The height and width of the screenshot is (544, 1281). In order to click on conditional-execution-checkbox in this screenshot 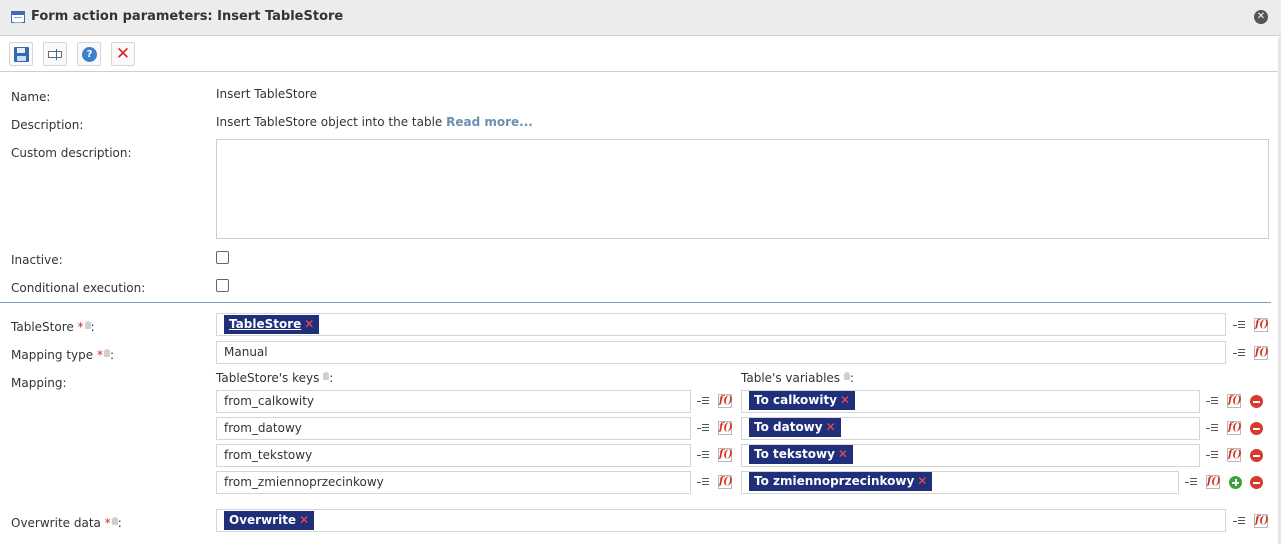, I will do `click(222, 285)`.